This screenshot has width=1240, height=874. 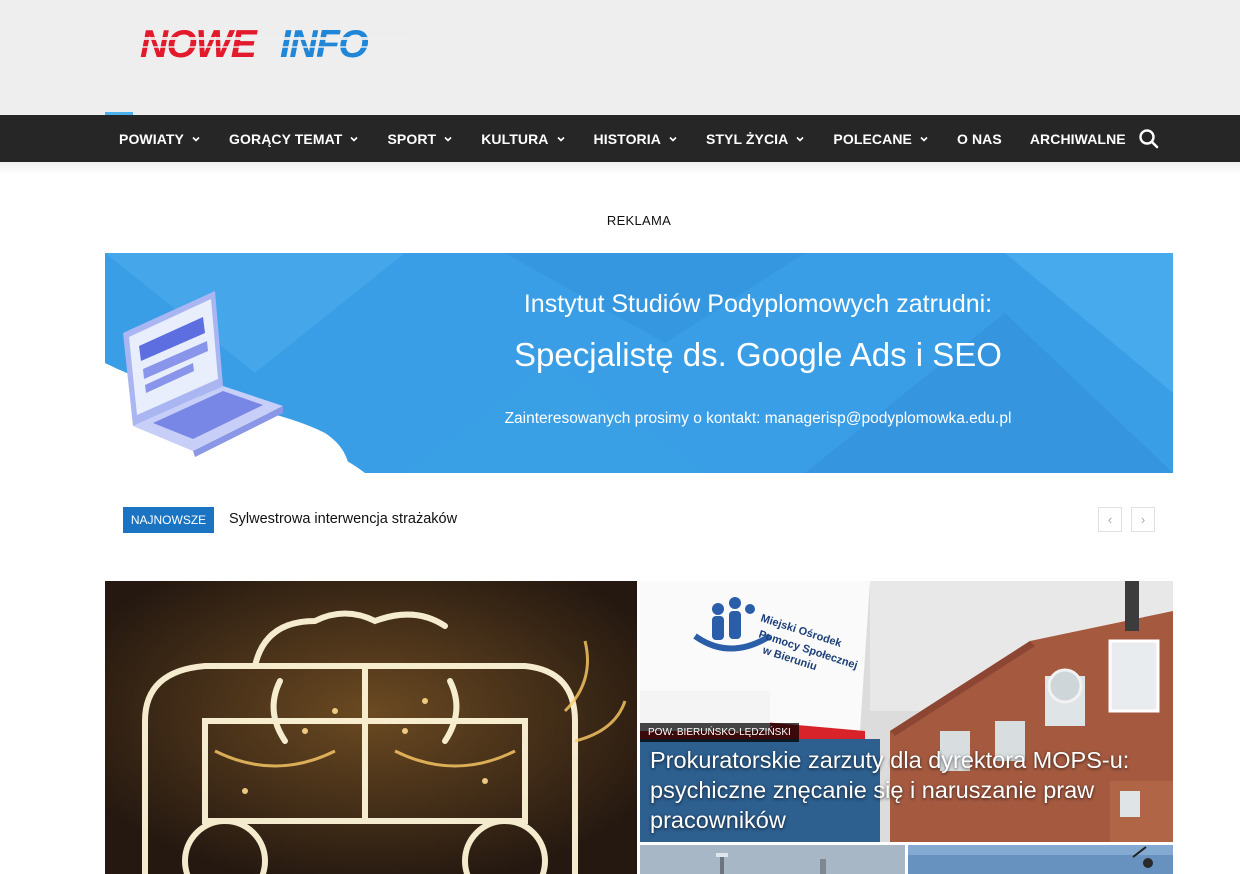 I want to click on nav-item-label: POWIATY, so click(x=151, y=138).